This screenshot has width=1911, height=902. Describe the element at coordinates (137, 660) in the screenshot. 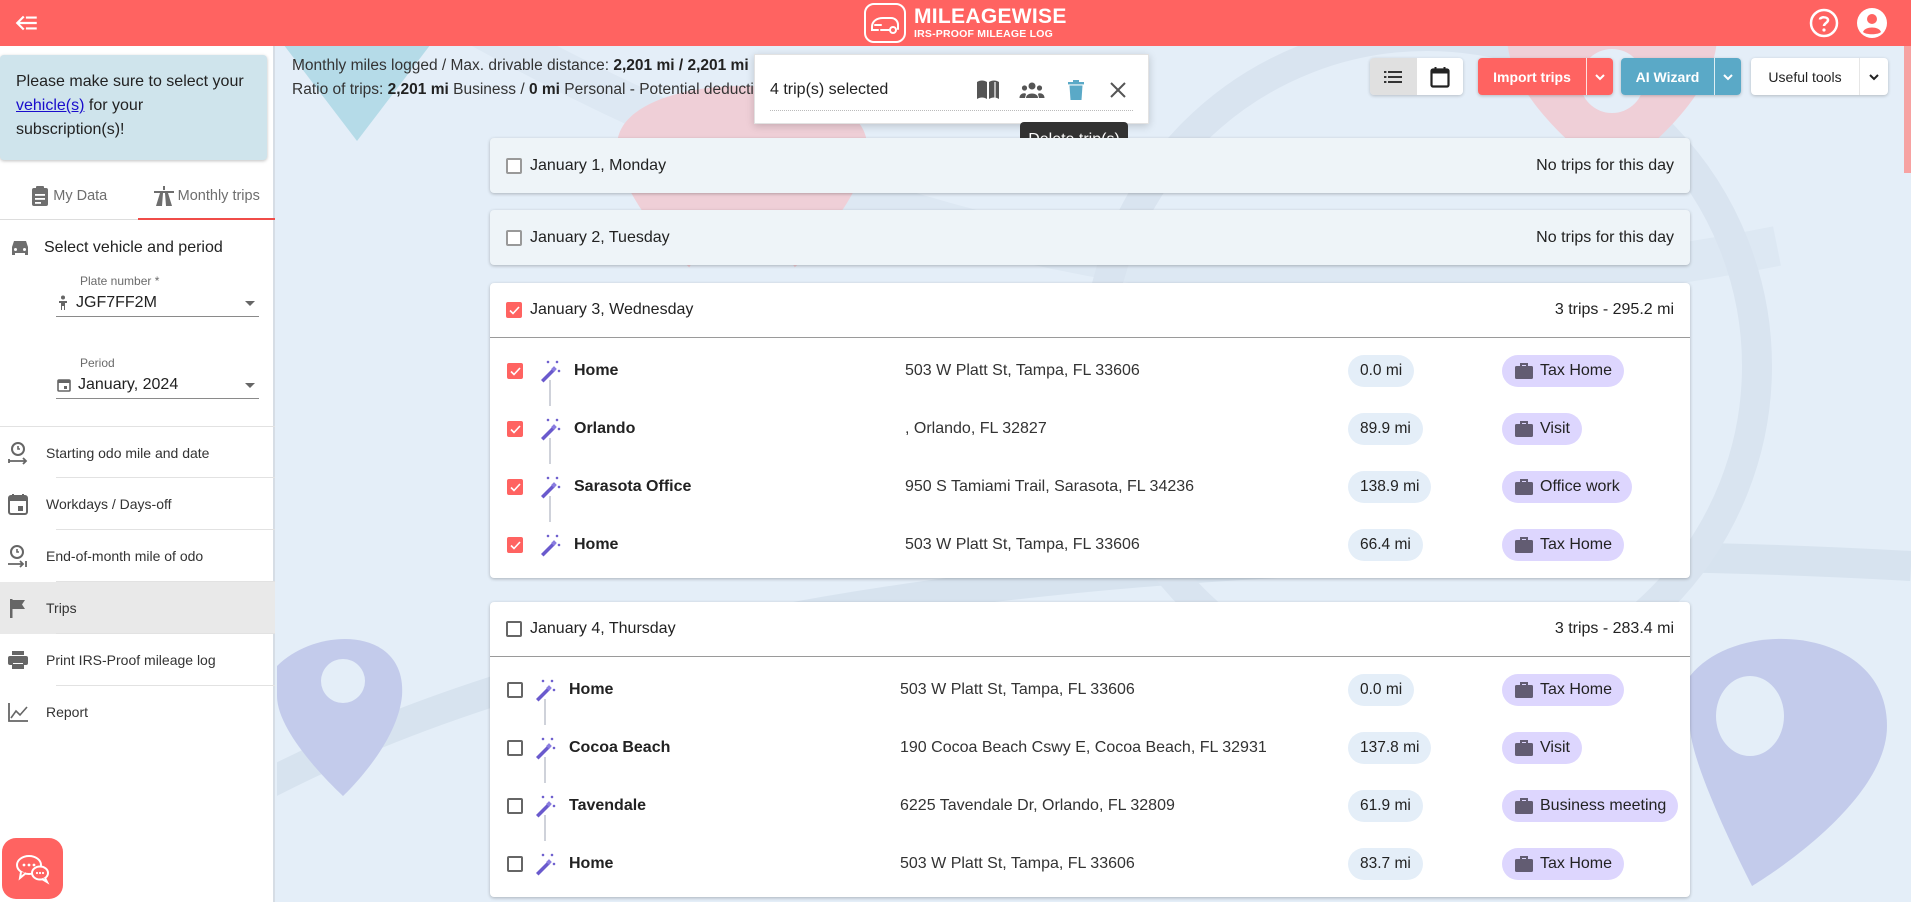

I see `sidebar-item-print: Print IRS-Proof mileage log` at that location.